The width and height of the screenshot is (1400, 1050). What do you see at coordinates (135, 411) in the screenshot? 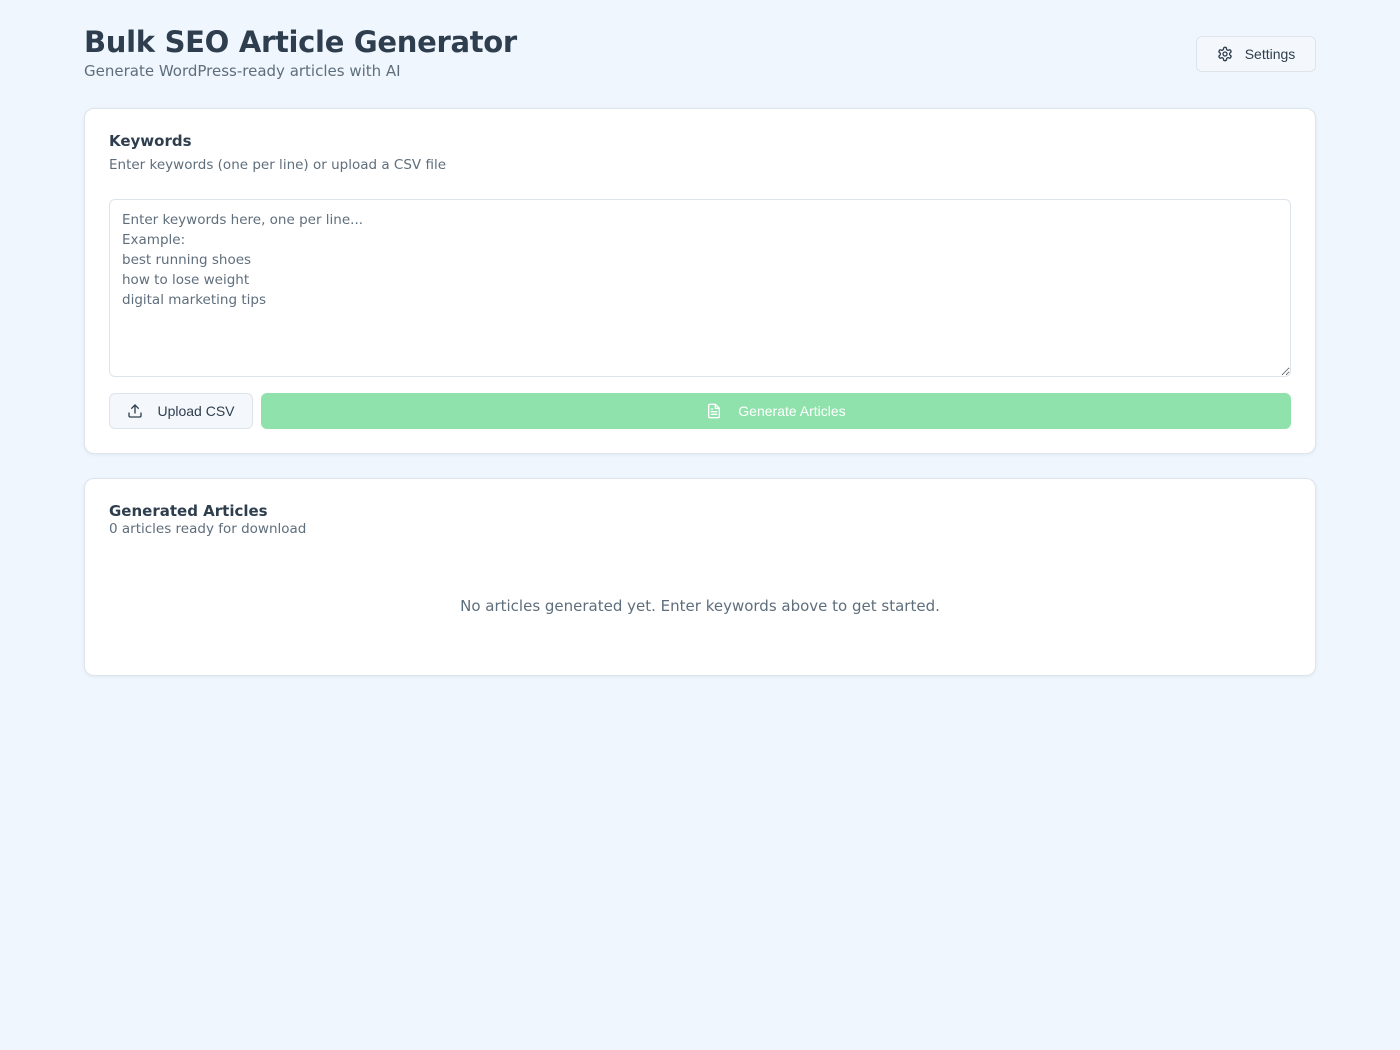
I see `upload-icon` at bounding box center [135, 411].